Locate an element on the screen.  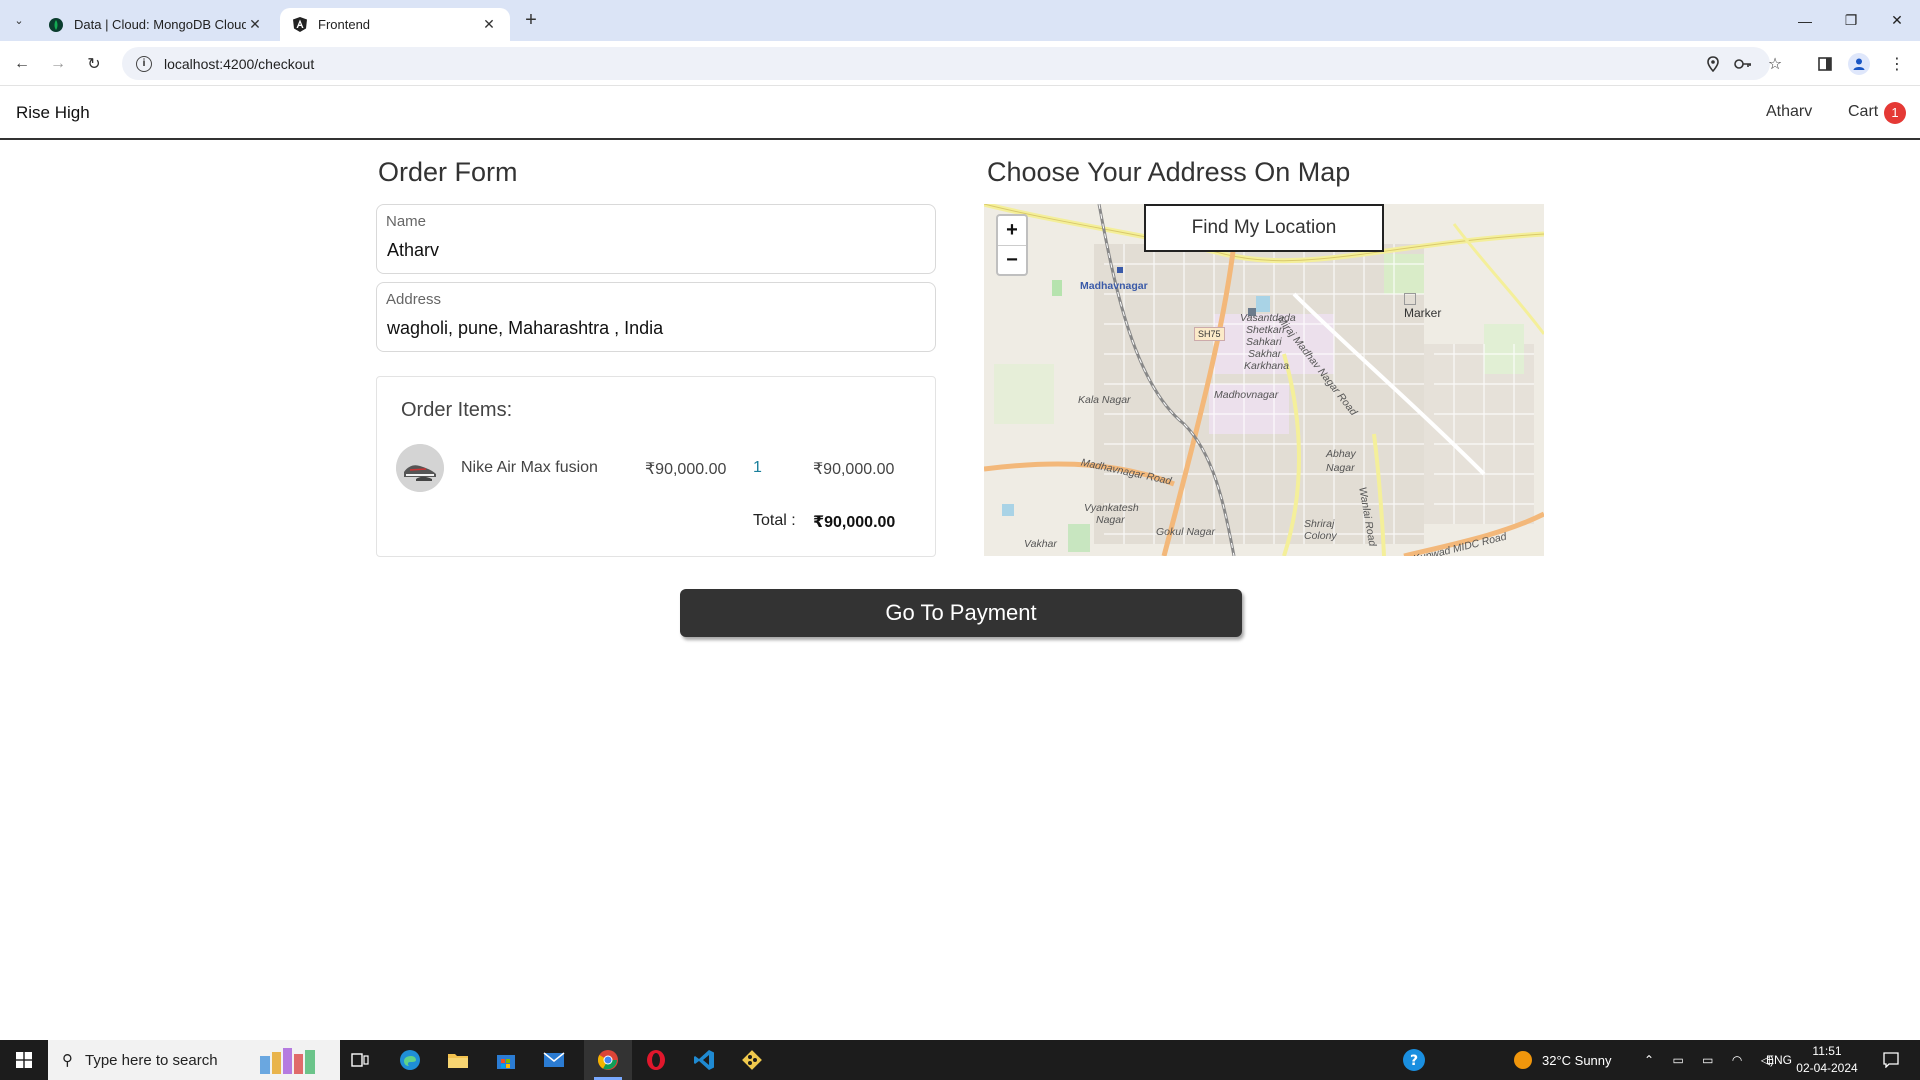
store-icon is located at coordinates (506, 1060).